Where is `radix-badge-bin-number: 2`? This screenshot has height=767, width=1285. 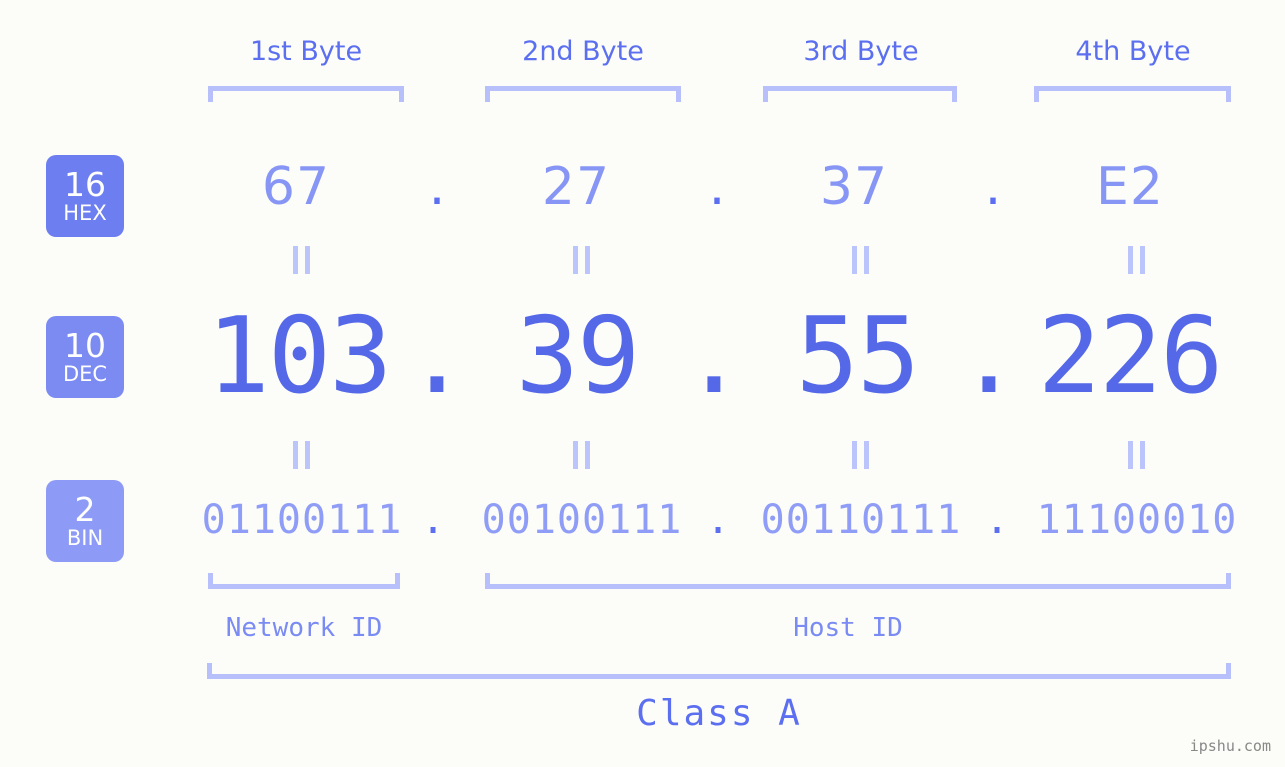 radix-badge-bin-number: 2 is located at coordinates (85, 509).